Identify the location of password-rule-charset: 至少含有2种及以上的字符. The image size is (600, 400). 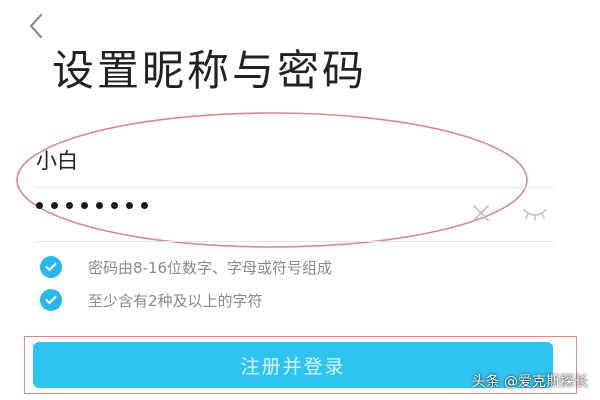
(151, 300).